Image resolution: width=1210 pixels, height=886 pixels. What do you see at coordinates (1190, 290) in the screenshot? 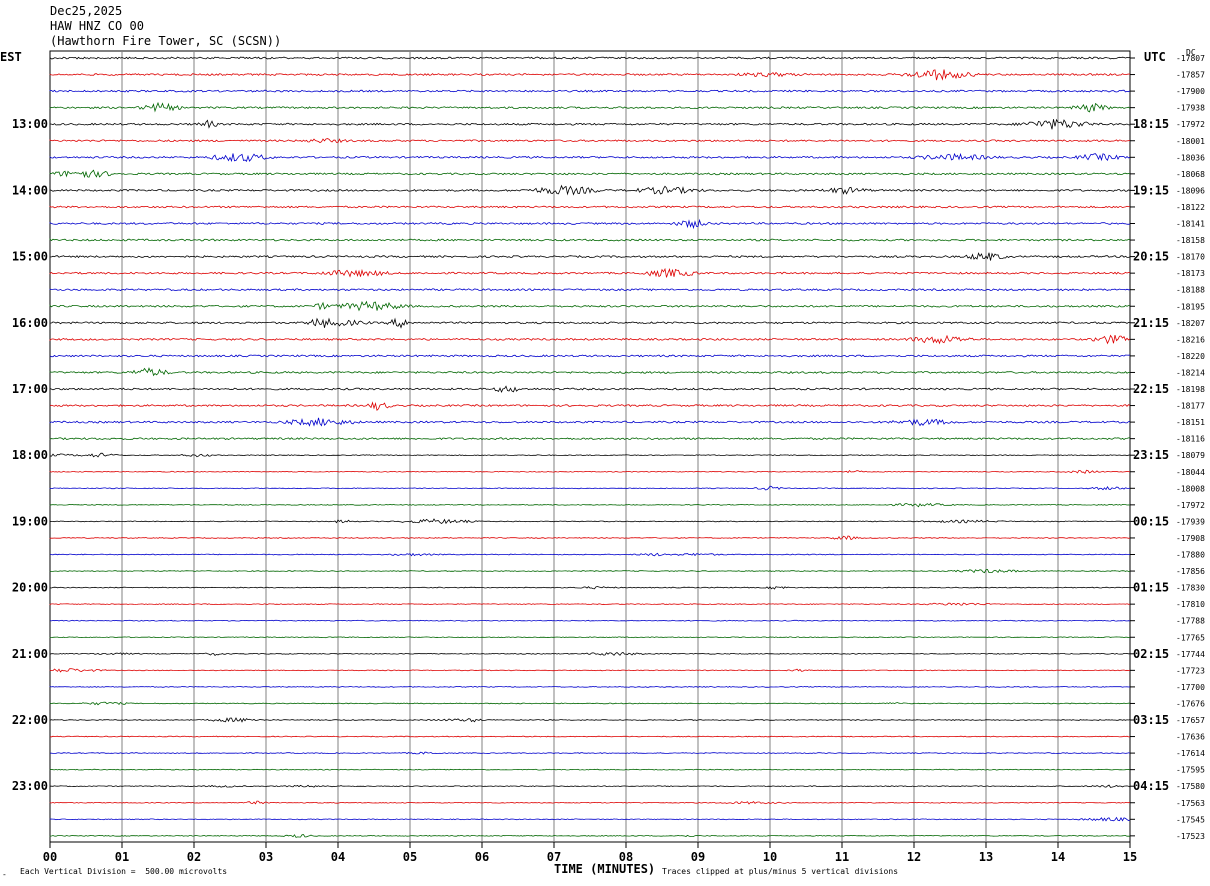
I see `dc-offset-label: -18188` at bounding box center [1190, 290].